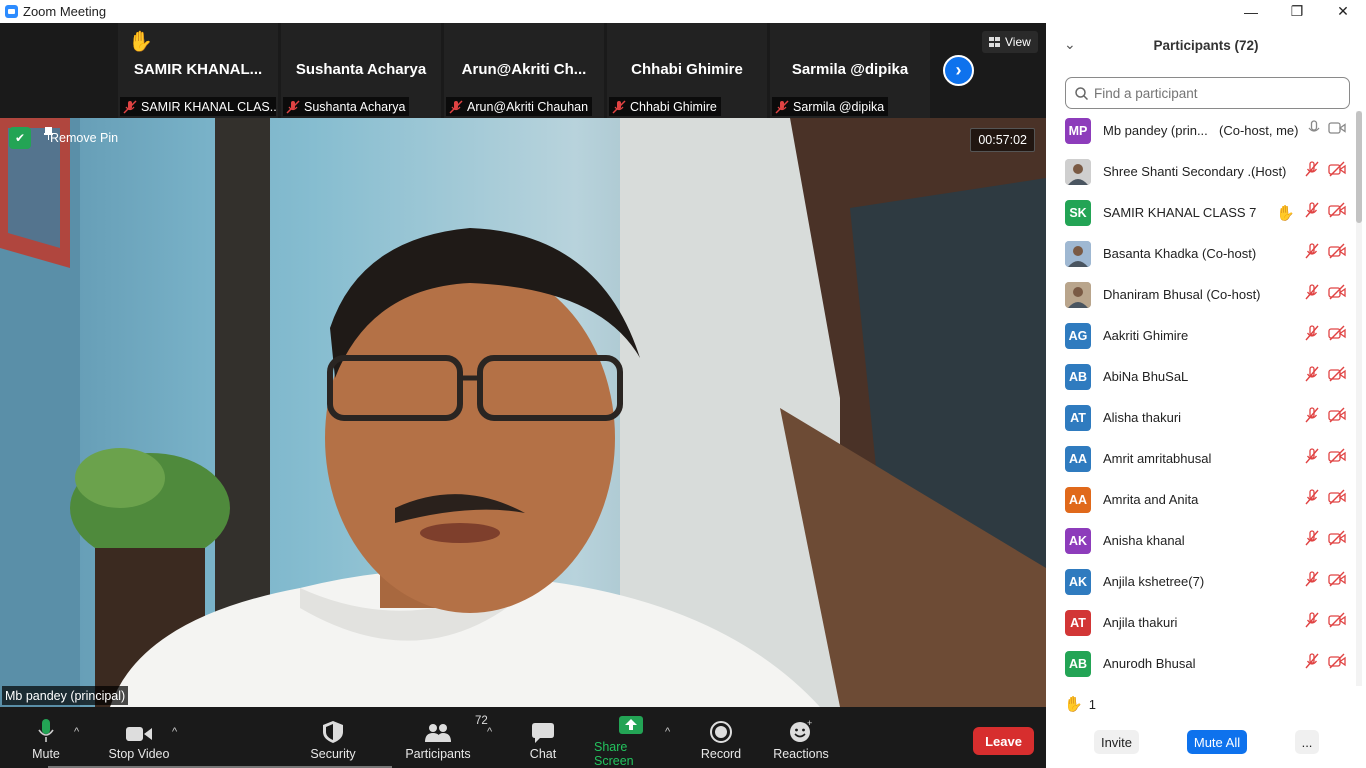 The height and width of the screenshot is (768, 1366). Describe the element at coordinates (1201, 417) in the screenshot. I see `participant-row: AT Alisha thakuri` at that location.